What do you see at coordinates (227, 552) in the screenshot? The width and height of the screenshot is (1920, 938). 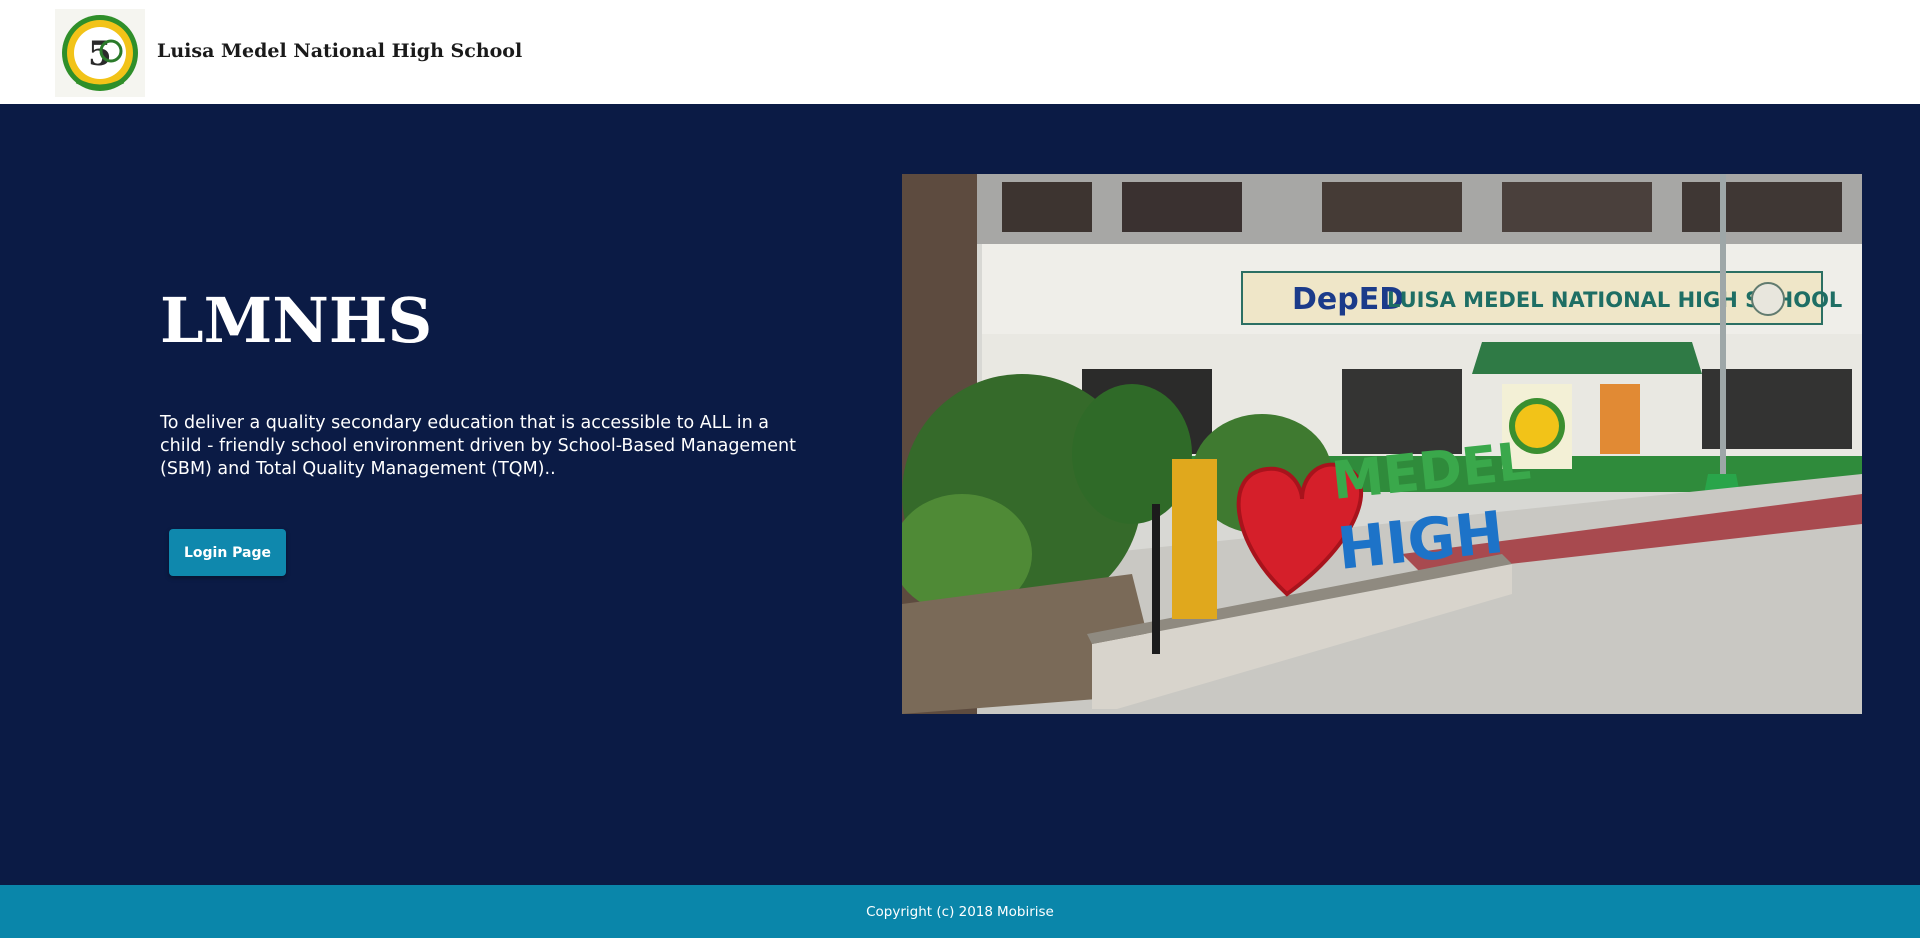 I see `login-page-button: Login Page` at bounding box center [227, 552].